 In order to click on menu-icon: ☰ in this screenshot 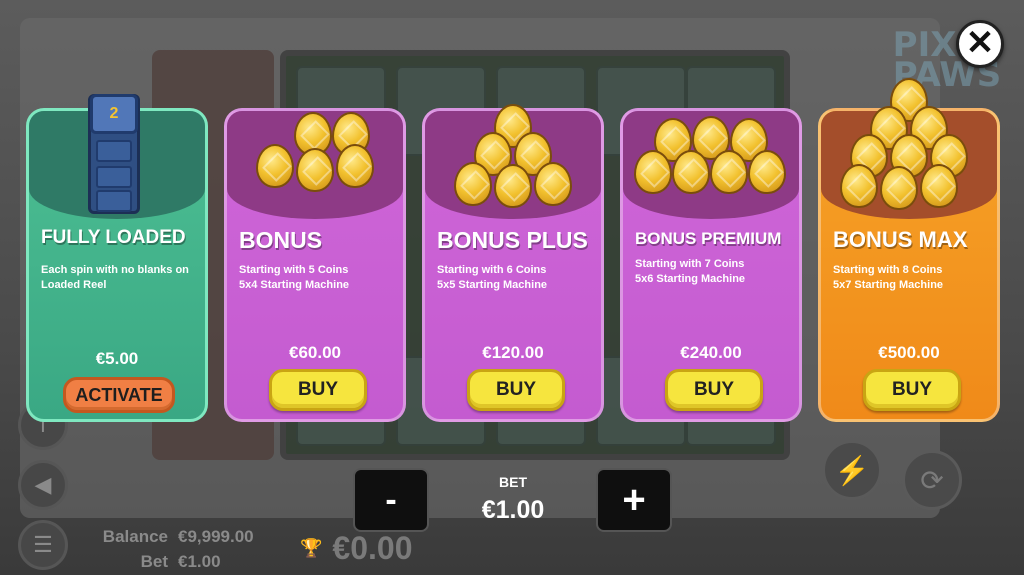, I will do `click(43, 544)`.